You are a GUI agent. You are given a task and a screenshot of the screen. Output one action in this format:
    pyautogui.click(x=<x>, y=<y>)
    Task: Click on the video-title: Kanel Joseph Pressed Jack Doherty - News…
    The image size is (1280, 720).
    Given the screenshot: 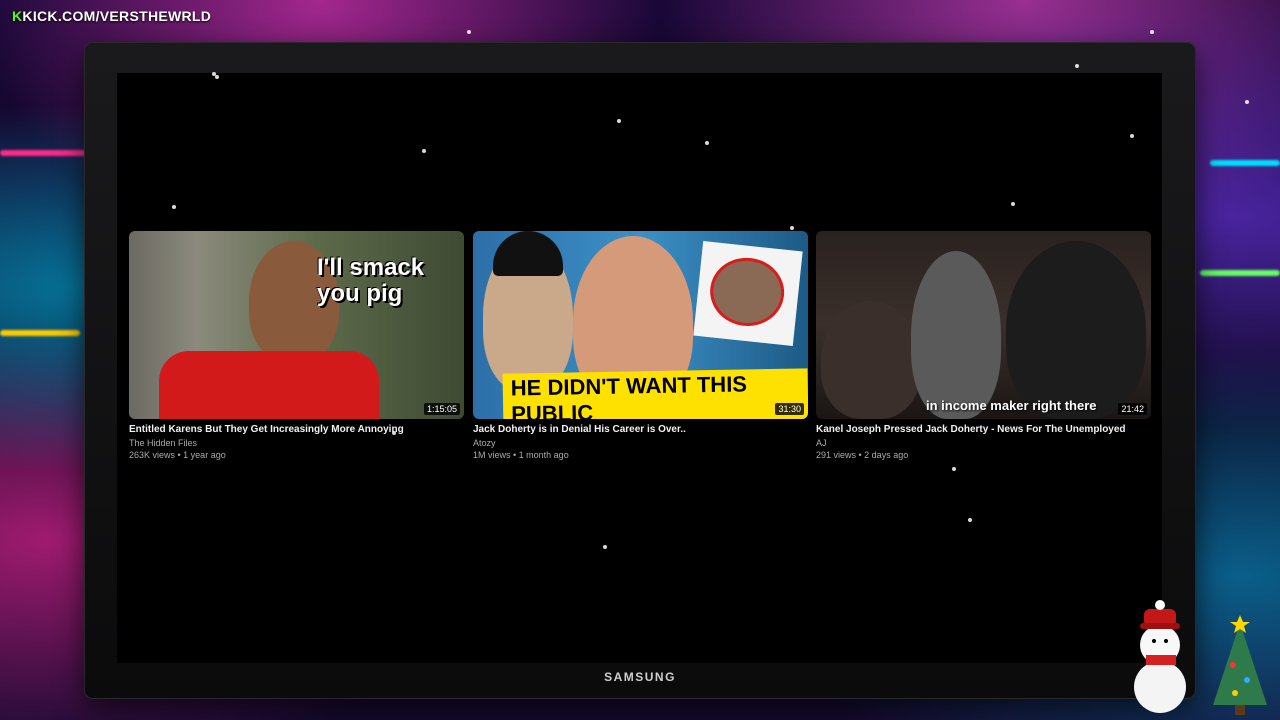 What is the action you would take?
    pyautogui.click(x=983, y=429)
    